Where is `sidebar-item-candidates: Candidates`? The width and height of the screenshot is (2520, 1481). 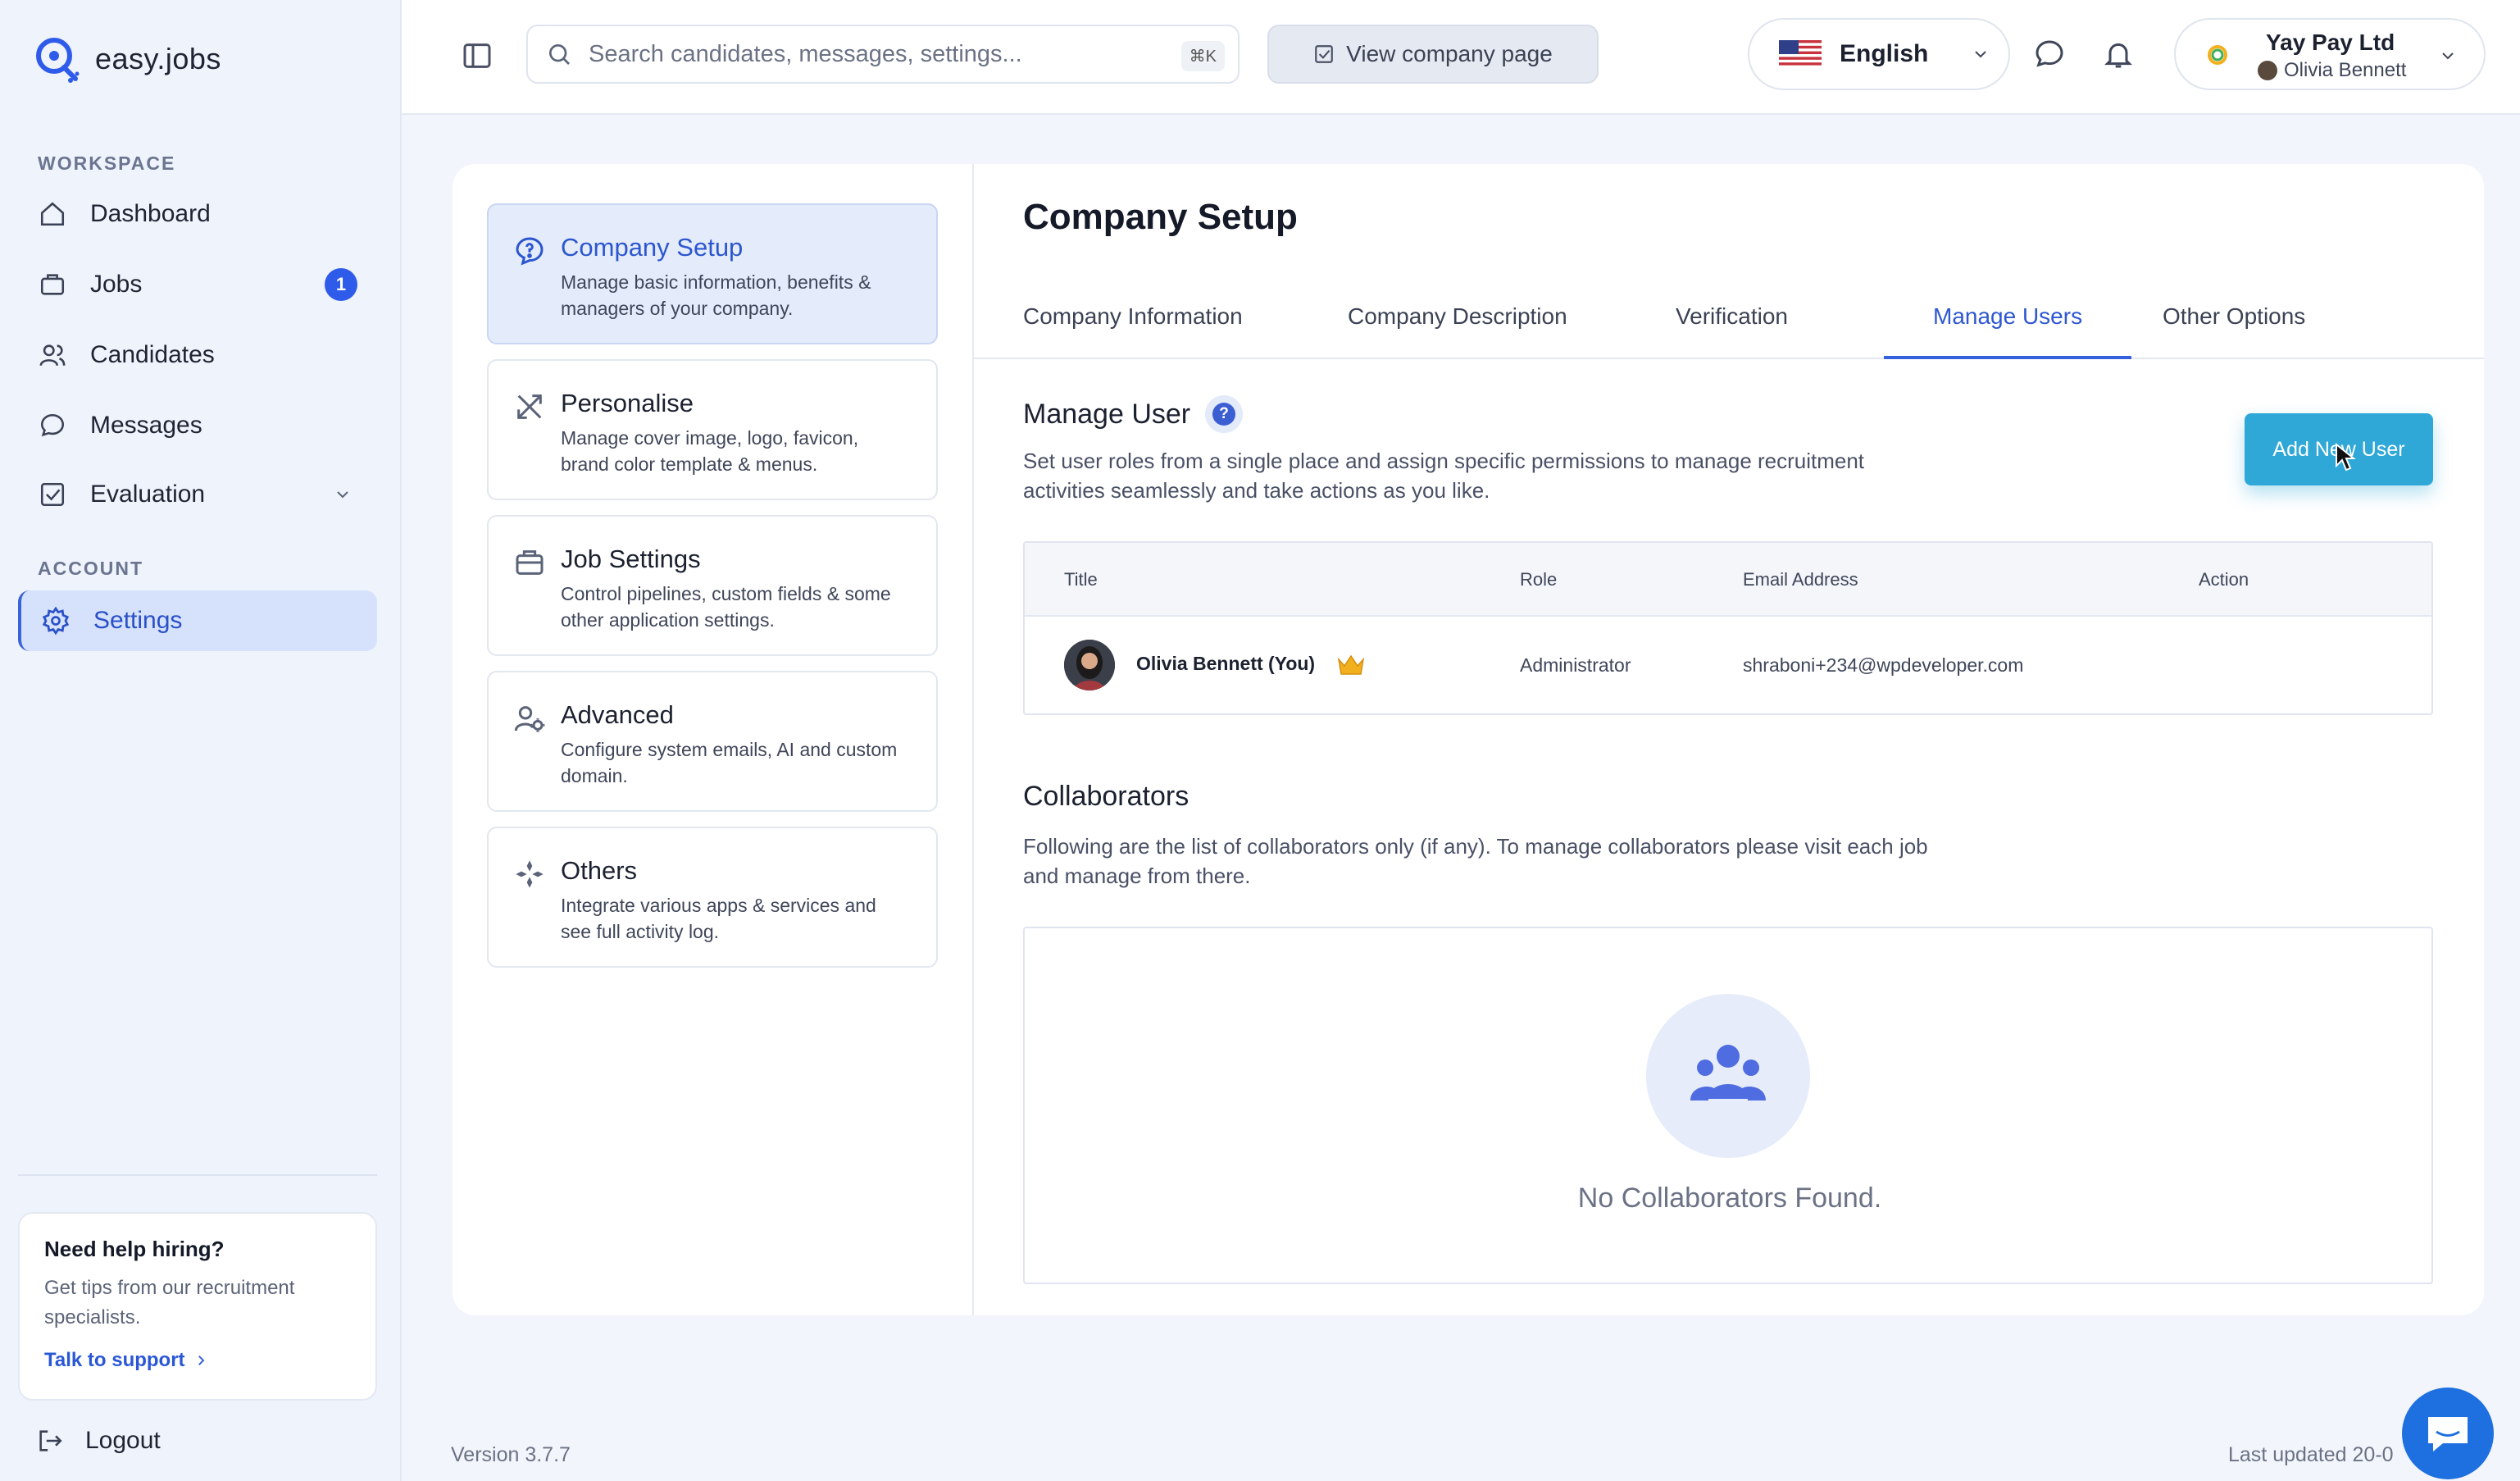
sidebar-item-candidates: Candidates is located at coordinates (197, 355).